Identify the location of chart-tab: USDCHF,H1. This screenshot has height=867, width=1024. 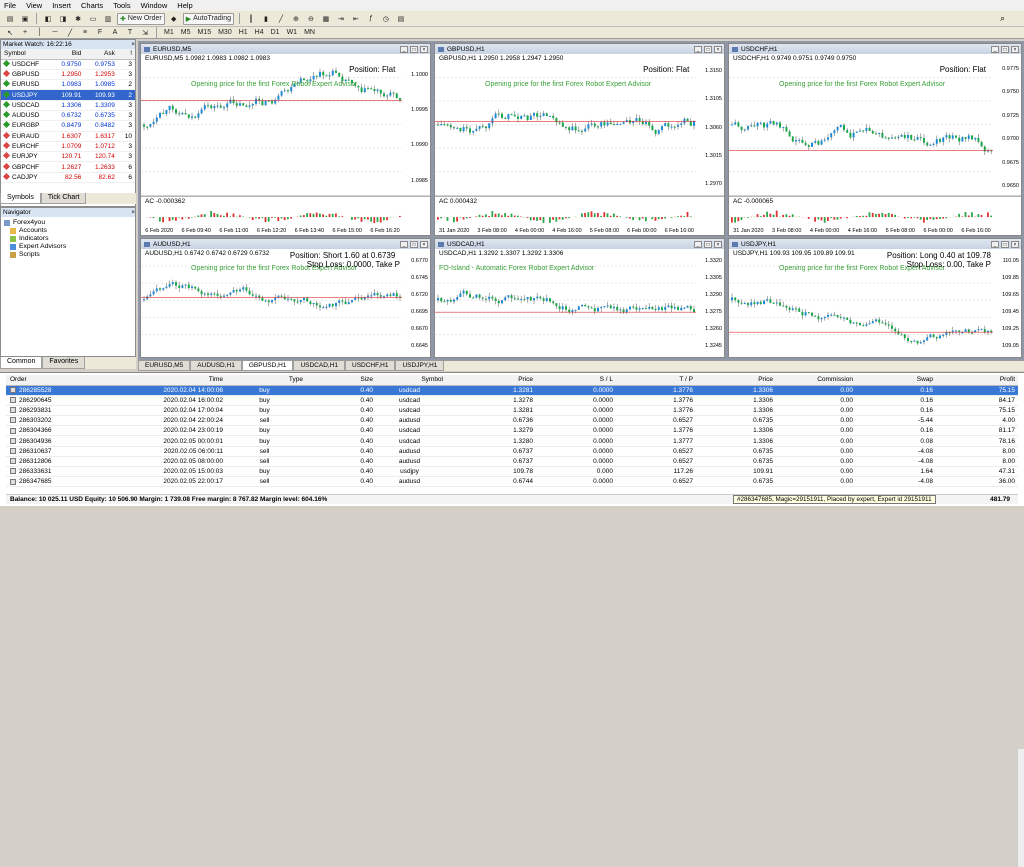
(370, 366).